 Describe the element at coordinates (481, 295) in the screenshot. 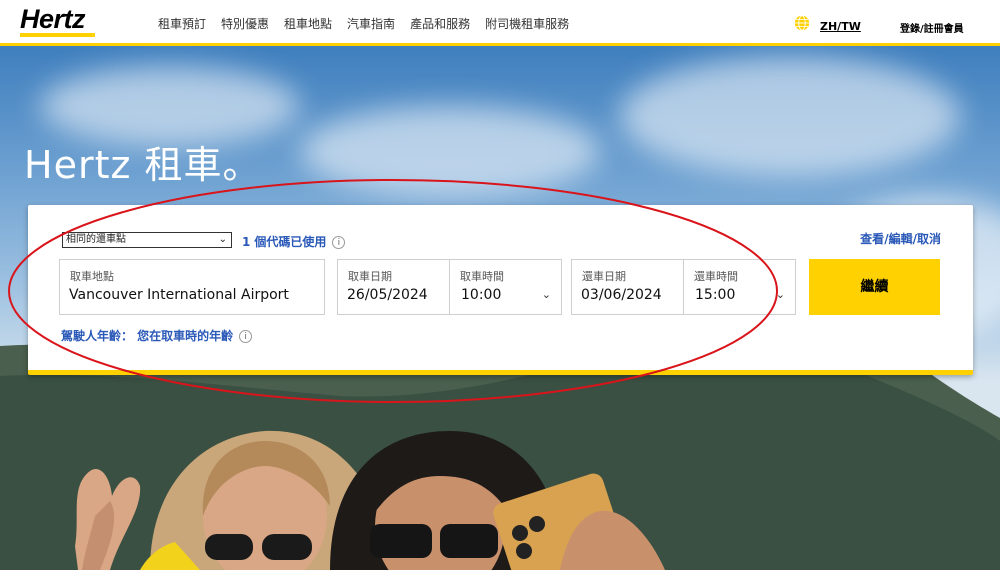

I see `pickup-time-value: 10:00` at that location.